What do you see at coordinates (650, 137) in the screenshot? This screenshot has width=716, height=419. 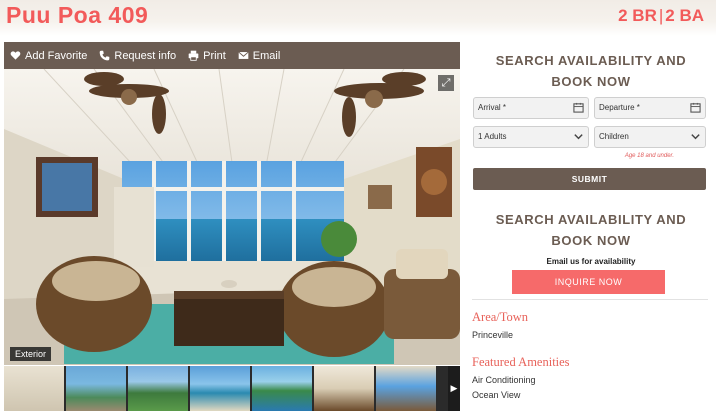 I see `children-select: Children` at bounding box center [650, 137].